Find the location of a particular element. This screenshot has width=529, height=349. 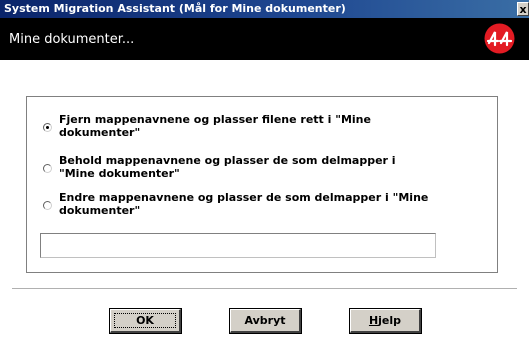

help-label: Hjelp is located at coordinates (385, 320).